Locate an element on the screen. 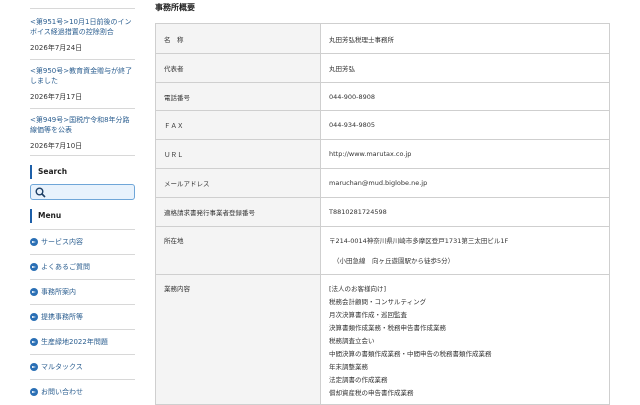  menu-item-label: サービス内容 is located at coordinates (62, 242).